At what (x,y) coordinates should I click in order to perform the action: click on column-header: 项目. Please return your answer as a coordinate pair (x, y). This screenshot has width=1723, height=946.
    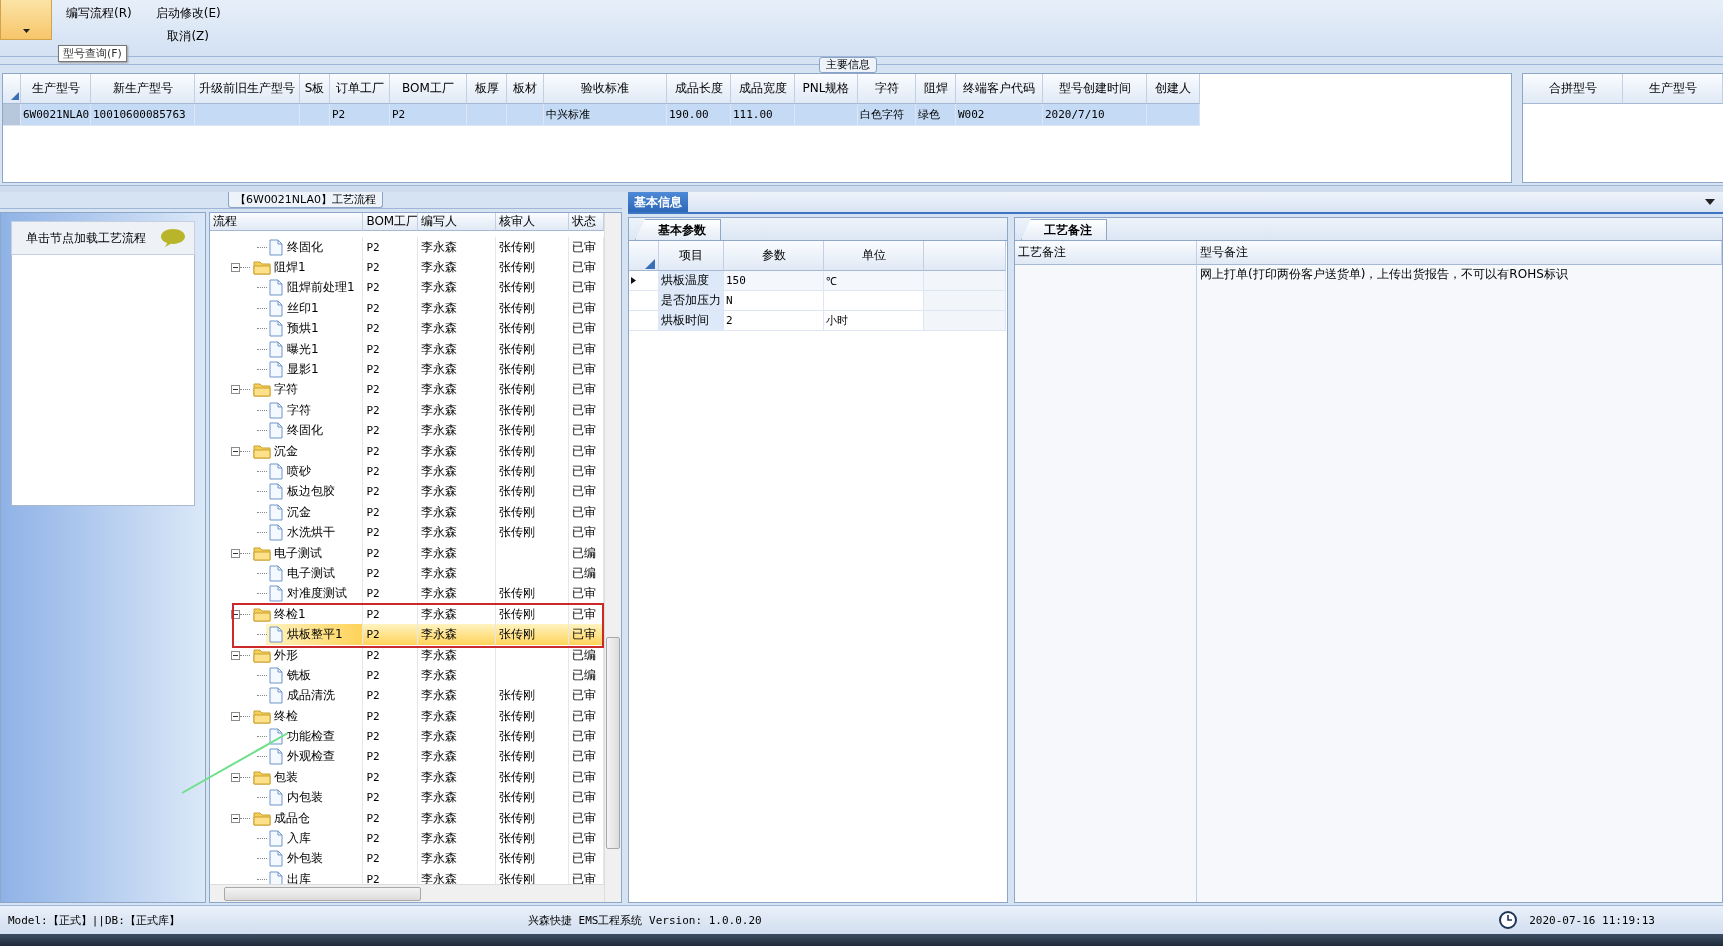
    Looking at the image, I should click on (691, 256).